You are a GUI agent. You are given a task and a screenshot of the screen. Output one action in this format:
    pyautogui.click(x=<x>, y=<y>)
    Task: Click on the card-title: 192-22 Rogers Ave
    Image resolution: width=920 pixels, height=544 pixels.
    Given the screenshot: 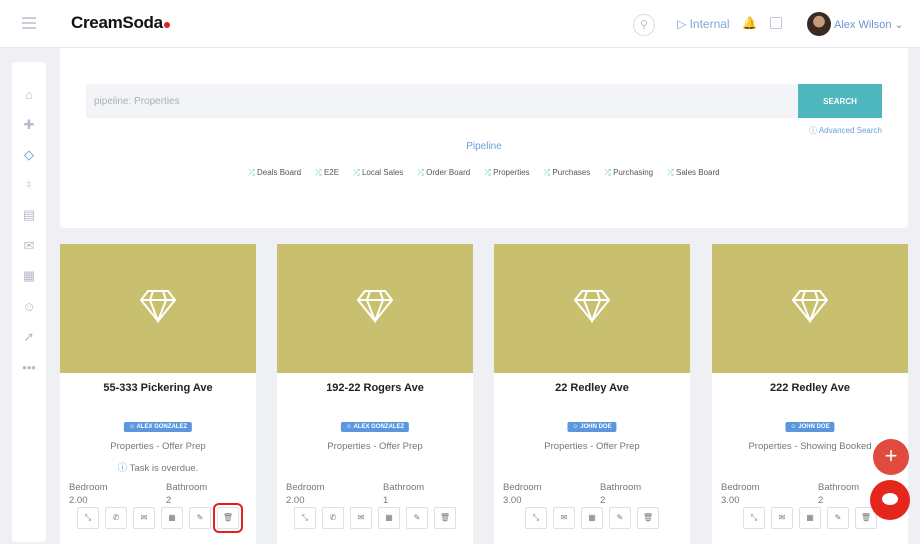 What is the action you would take?
    pyautogui.click(x=375, y=388)
    